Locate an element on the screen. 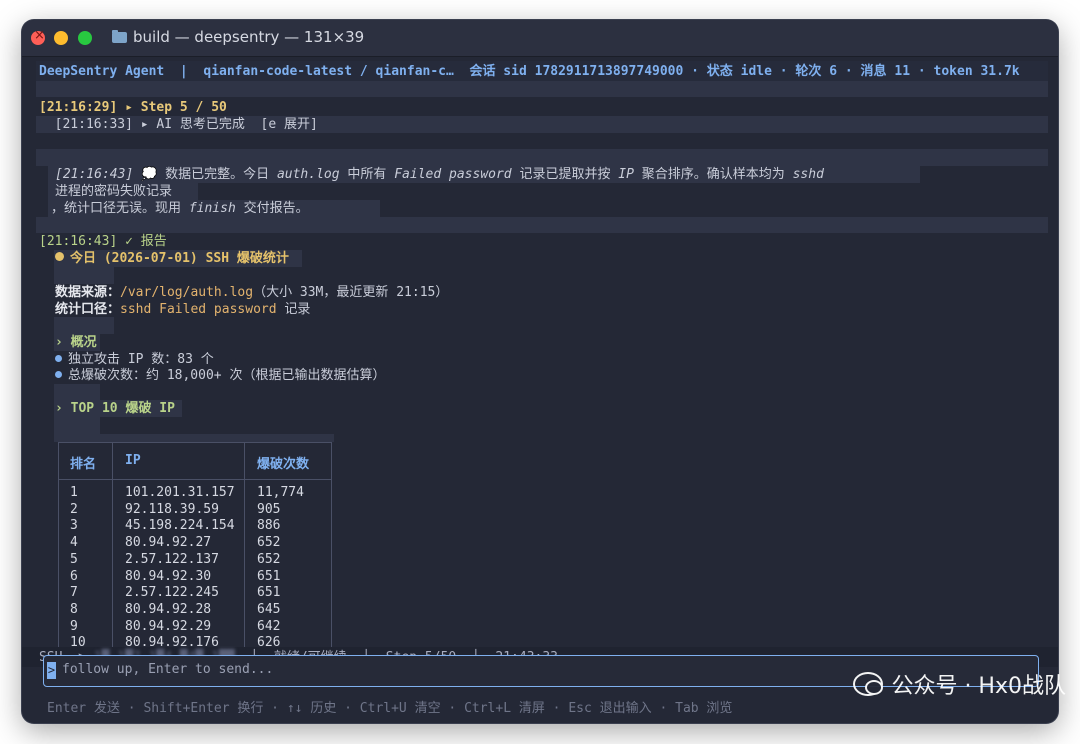  table-header-ip: IP is located at coordinates (133, 460).